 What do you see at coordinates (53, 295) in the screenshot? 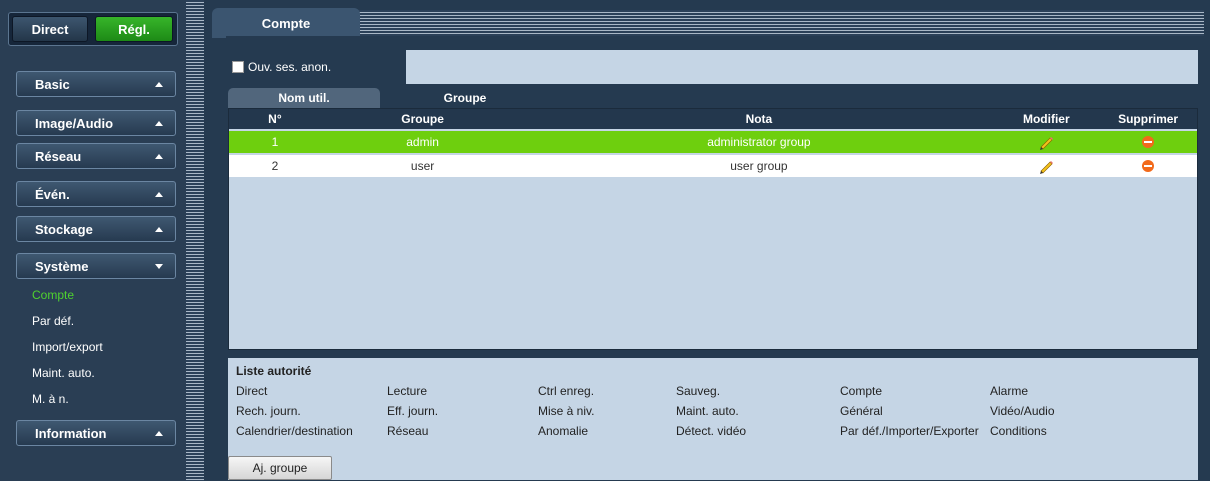
I see `sub-item-compte: Compte` at bounding box center [53, 295].